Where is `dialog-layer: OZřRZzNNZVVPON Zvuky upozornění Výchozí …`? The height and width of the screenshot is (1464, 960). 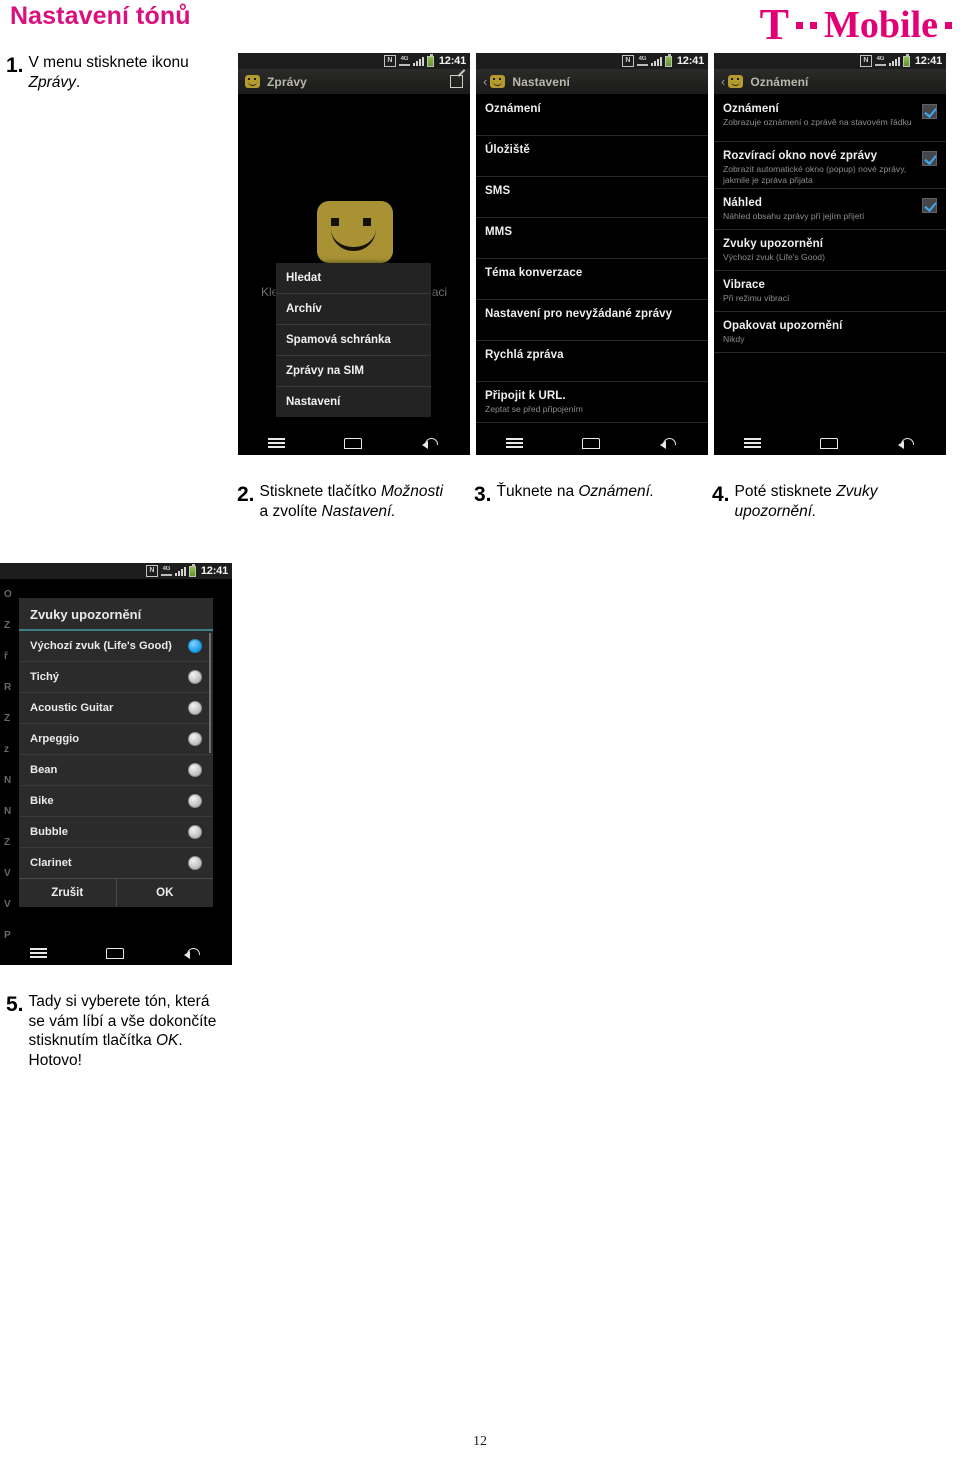
dialog-layer: OZřRZzNNZVVPON Zvuky upozornění Výchozí … is located at coordinates (116, 760).